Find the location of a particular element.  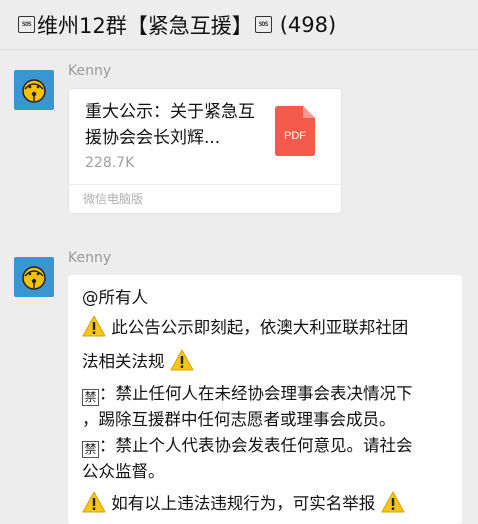

member-count: (498) is located at coordinates (308, 24).